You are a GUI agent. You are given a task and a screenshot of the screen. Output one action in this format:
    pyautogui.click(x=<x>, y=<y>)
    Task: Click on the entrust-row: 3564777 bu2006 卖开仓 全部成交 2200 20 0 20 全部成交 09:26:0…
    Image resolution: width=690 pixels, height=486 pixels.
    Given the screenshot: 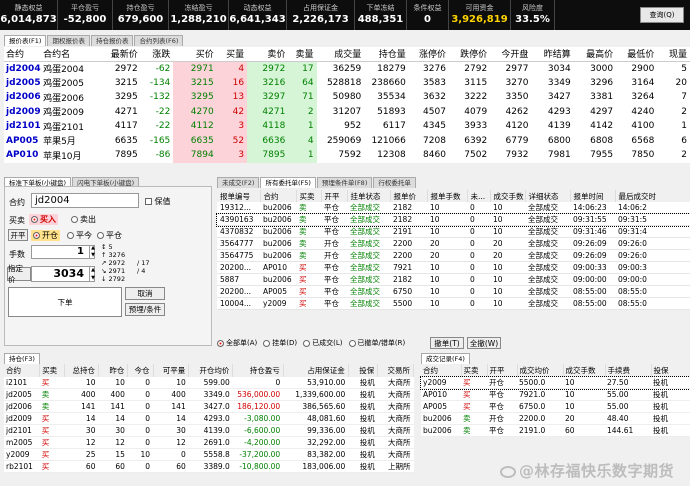 What is the action you would take?
    pyautogui.click(x=453, y=243)
    